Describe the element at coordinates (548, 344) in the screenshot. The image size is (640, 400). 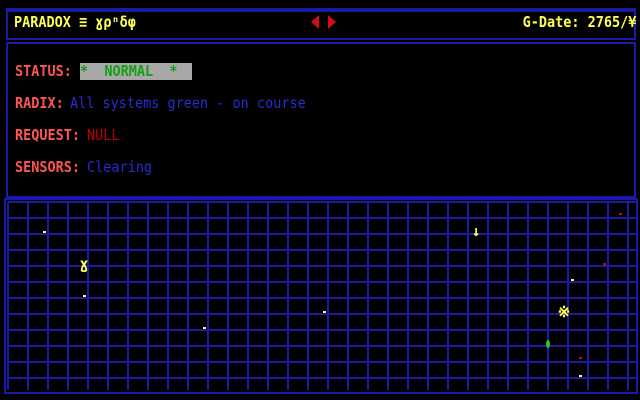
I see `green-ship` at that location.